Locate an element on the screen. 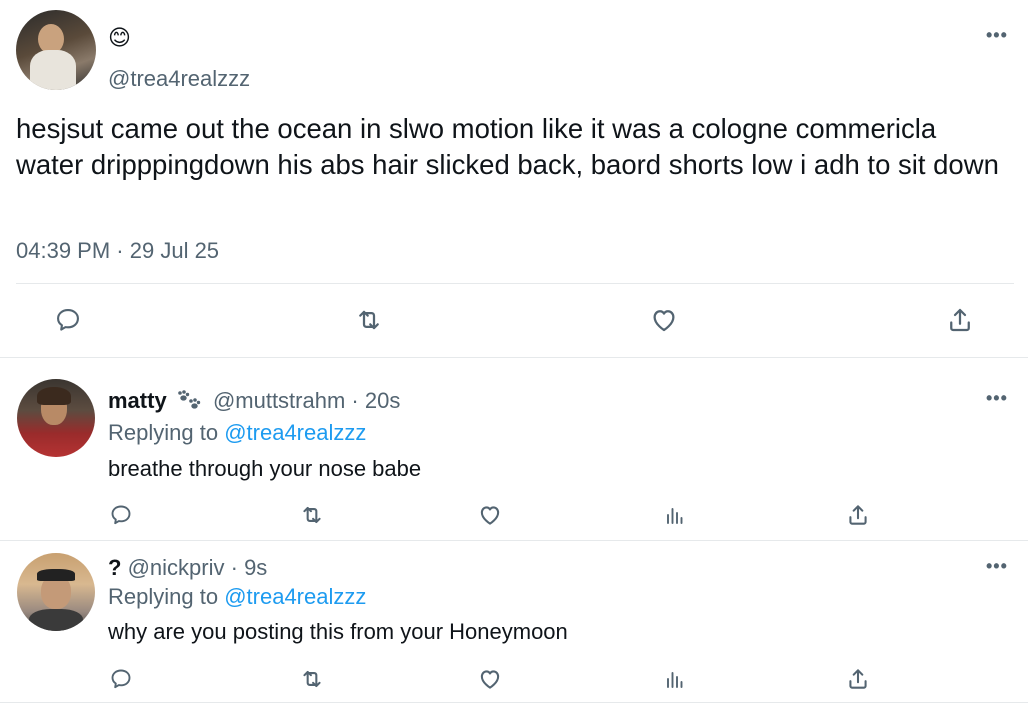 The height and width of the screenshot is (704, 1028). avatar-hair is located at coordinates (54, 396).